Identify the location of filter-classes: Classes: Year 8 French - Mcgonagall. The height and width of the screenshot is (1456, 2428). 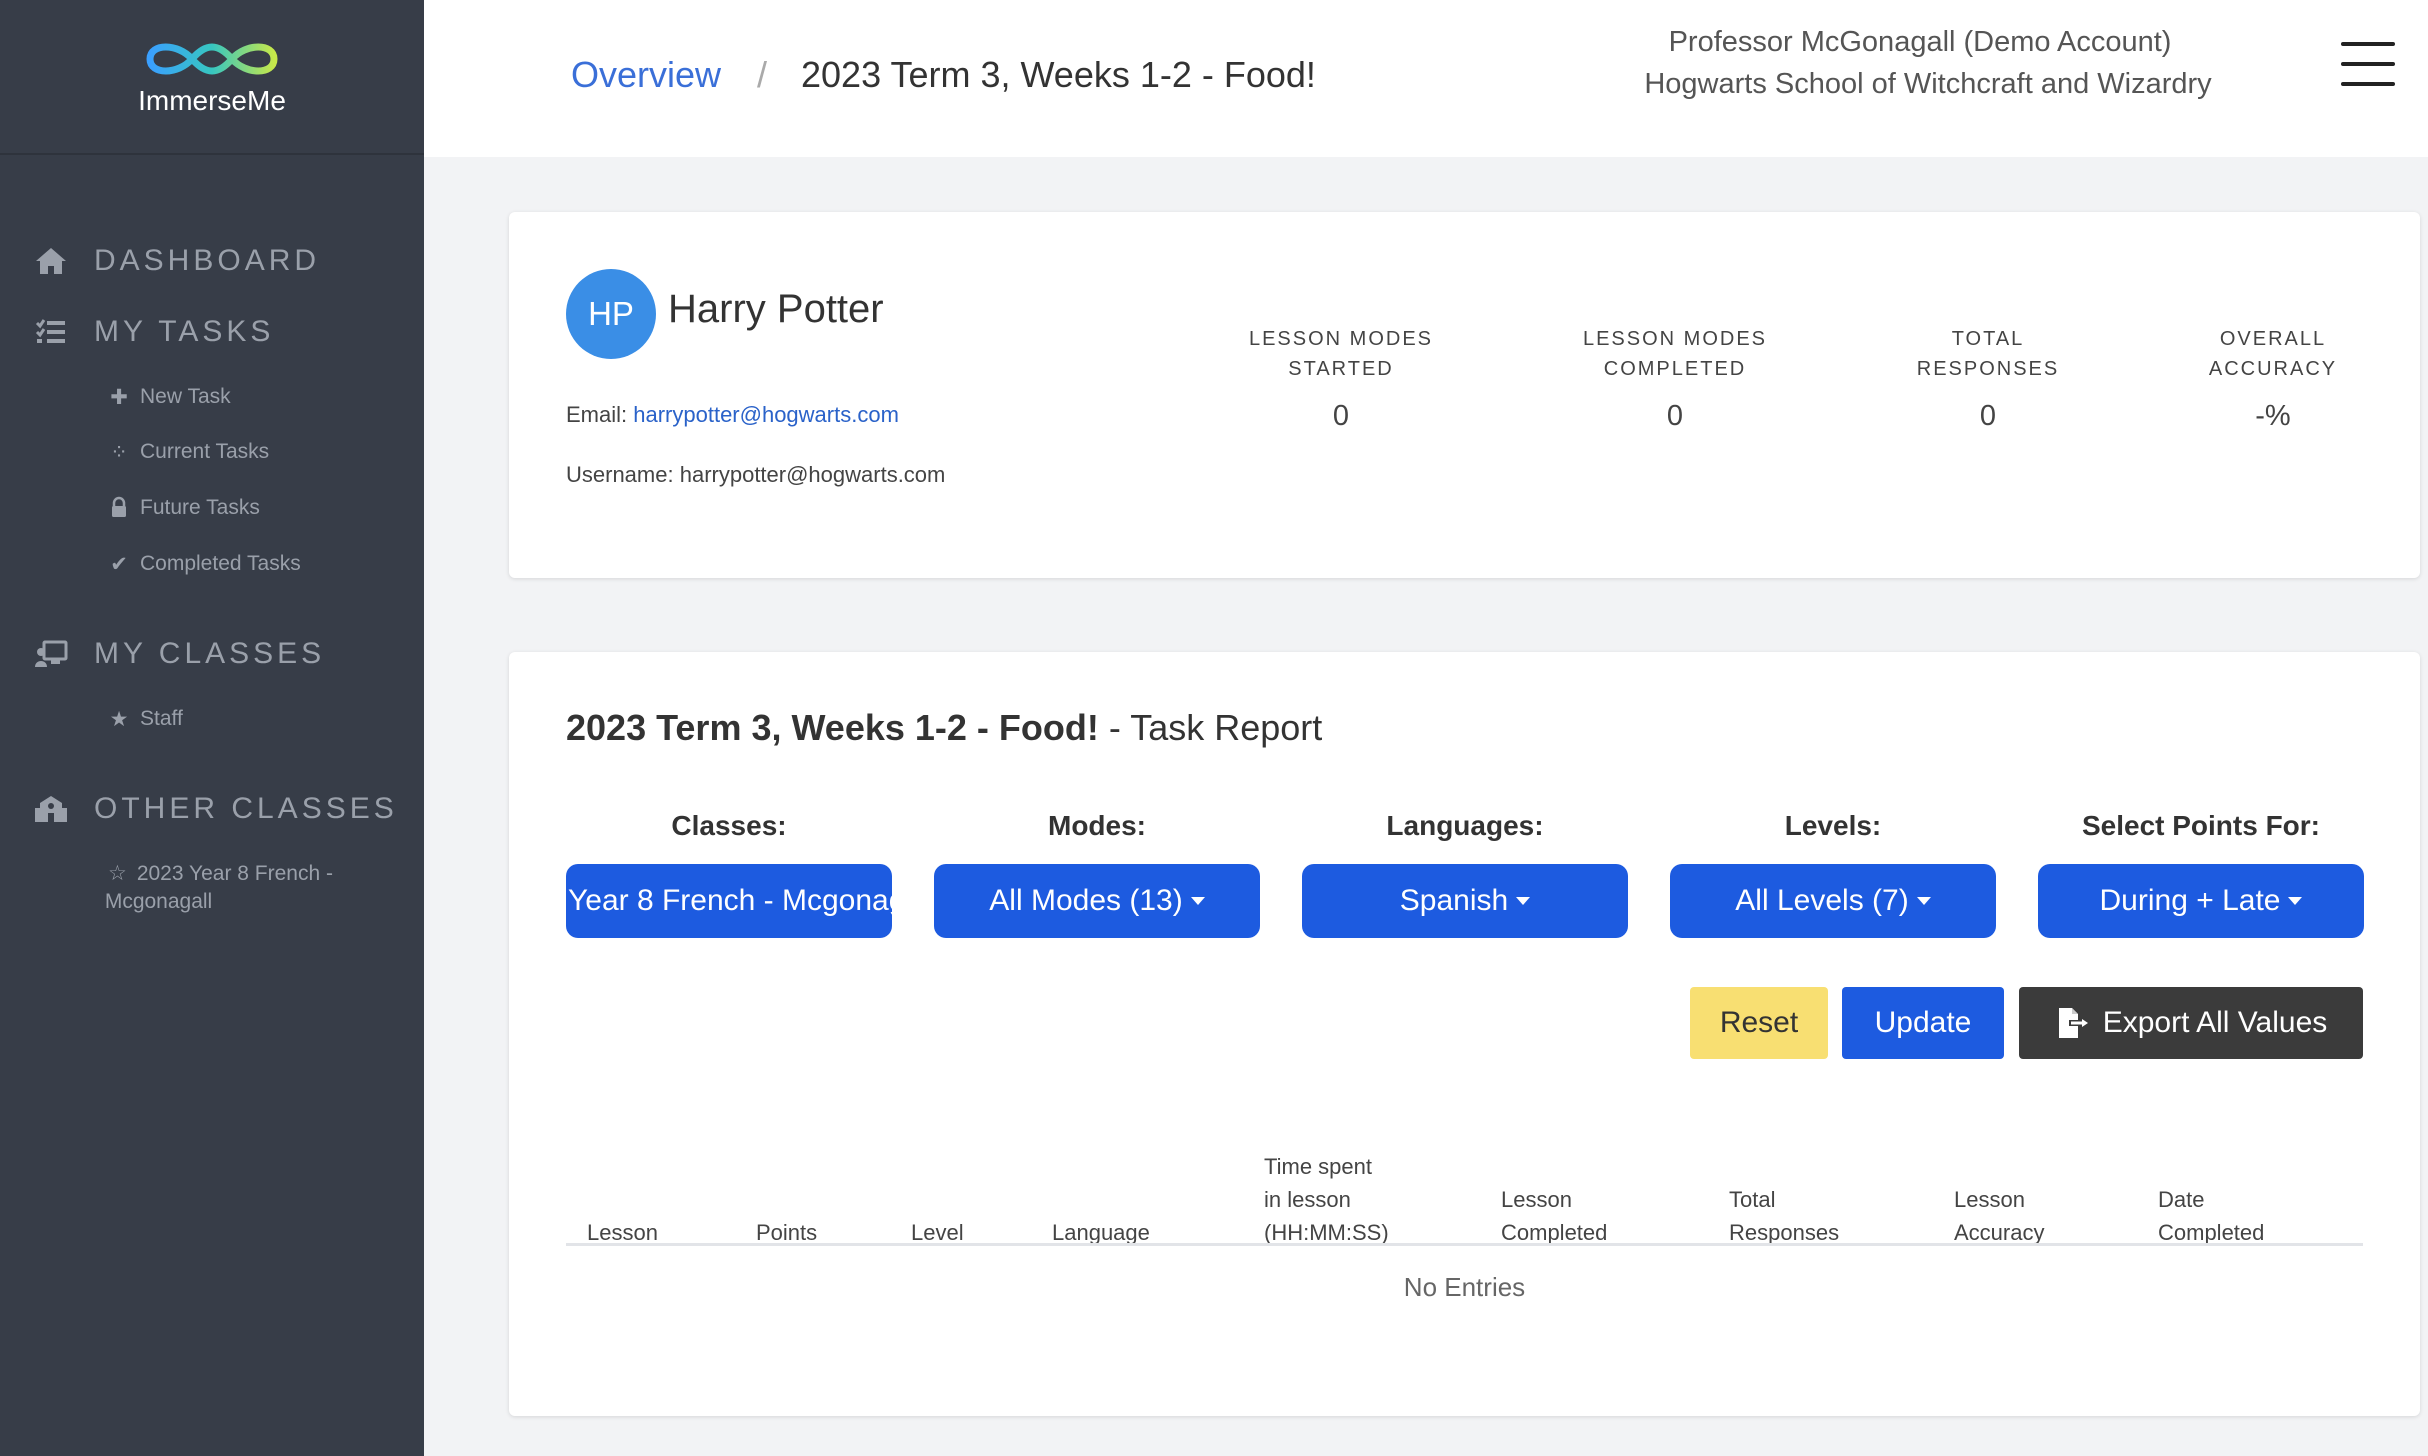
(729, 874).